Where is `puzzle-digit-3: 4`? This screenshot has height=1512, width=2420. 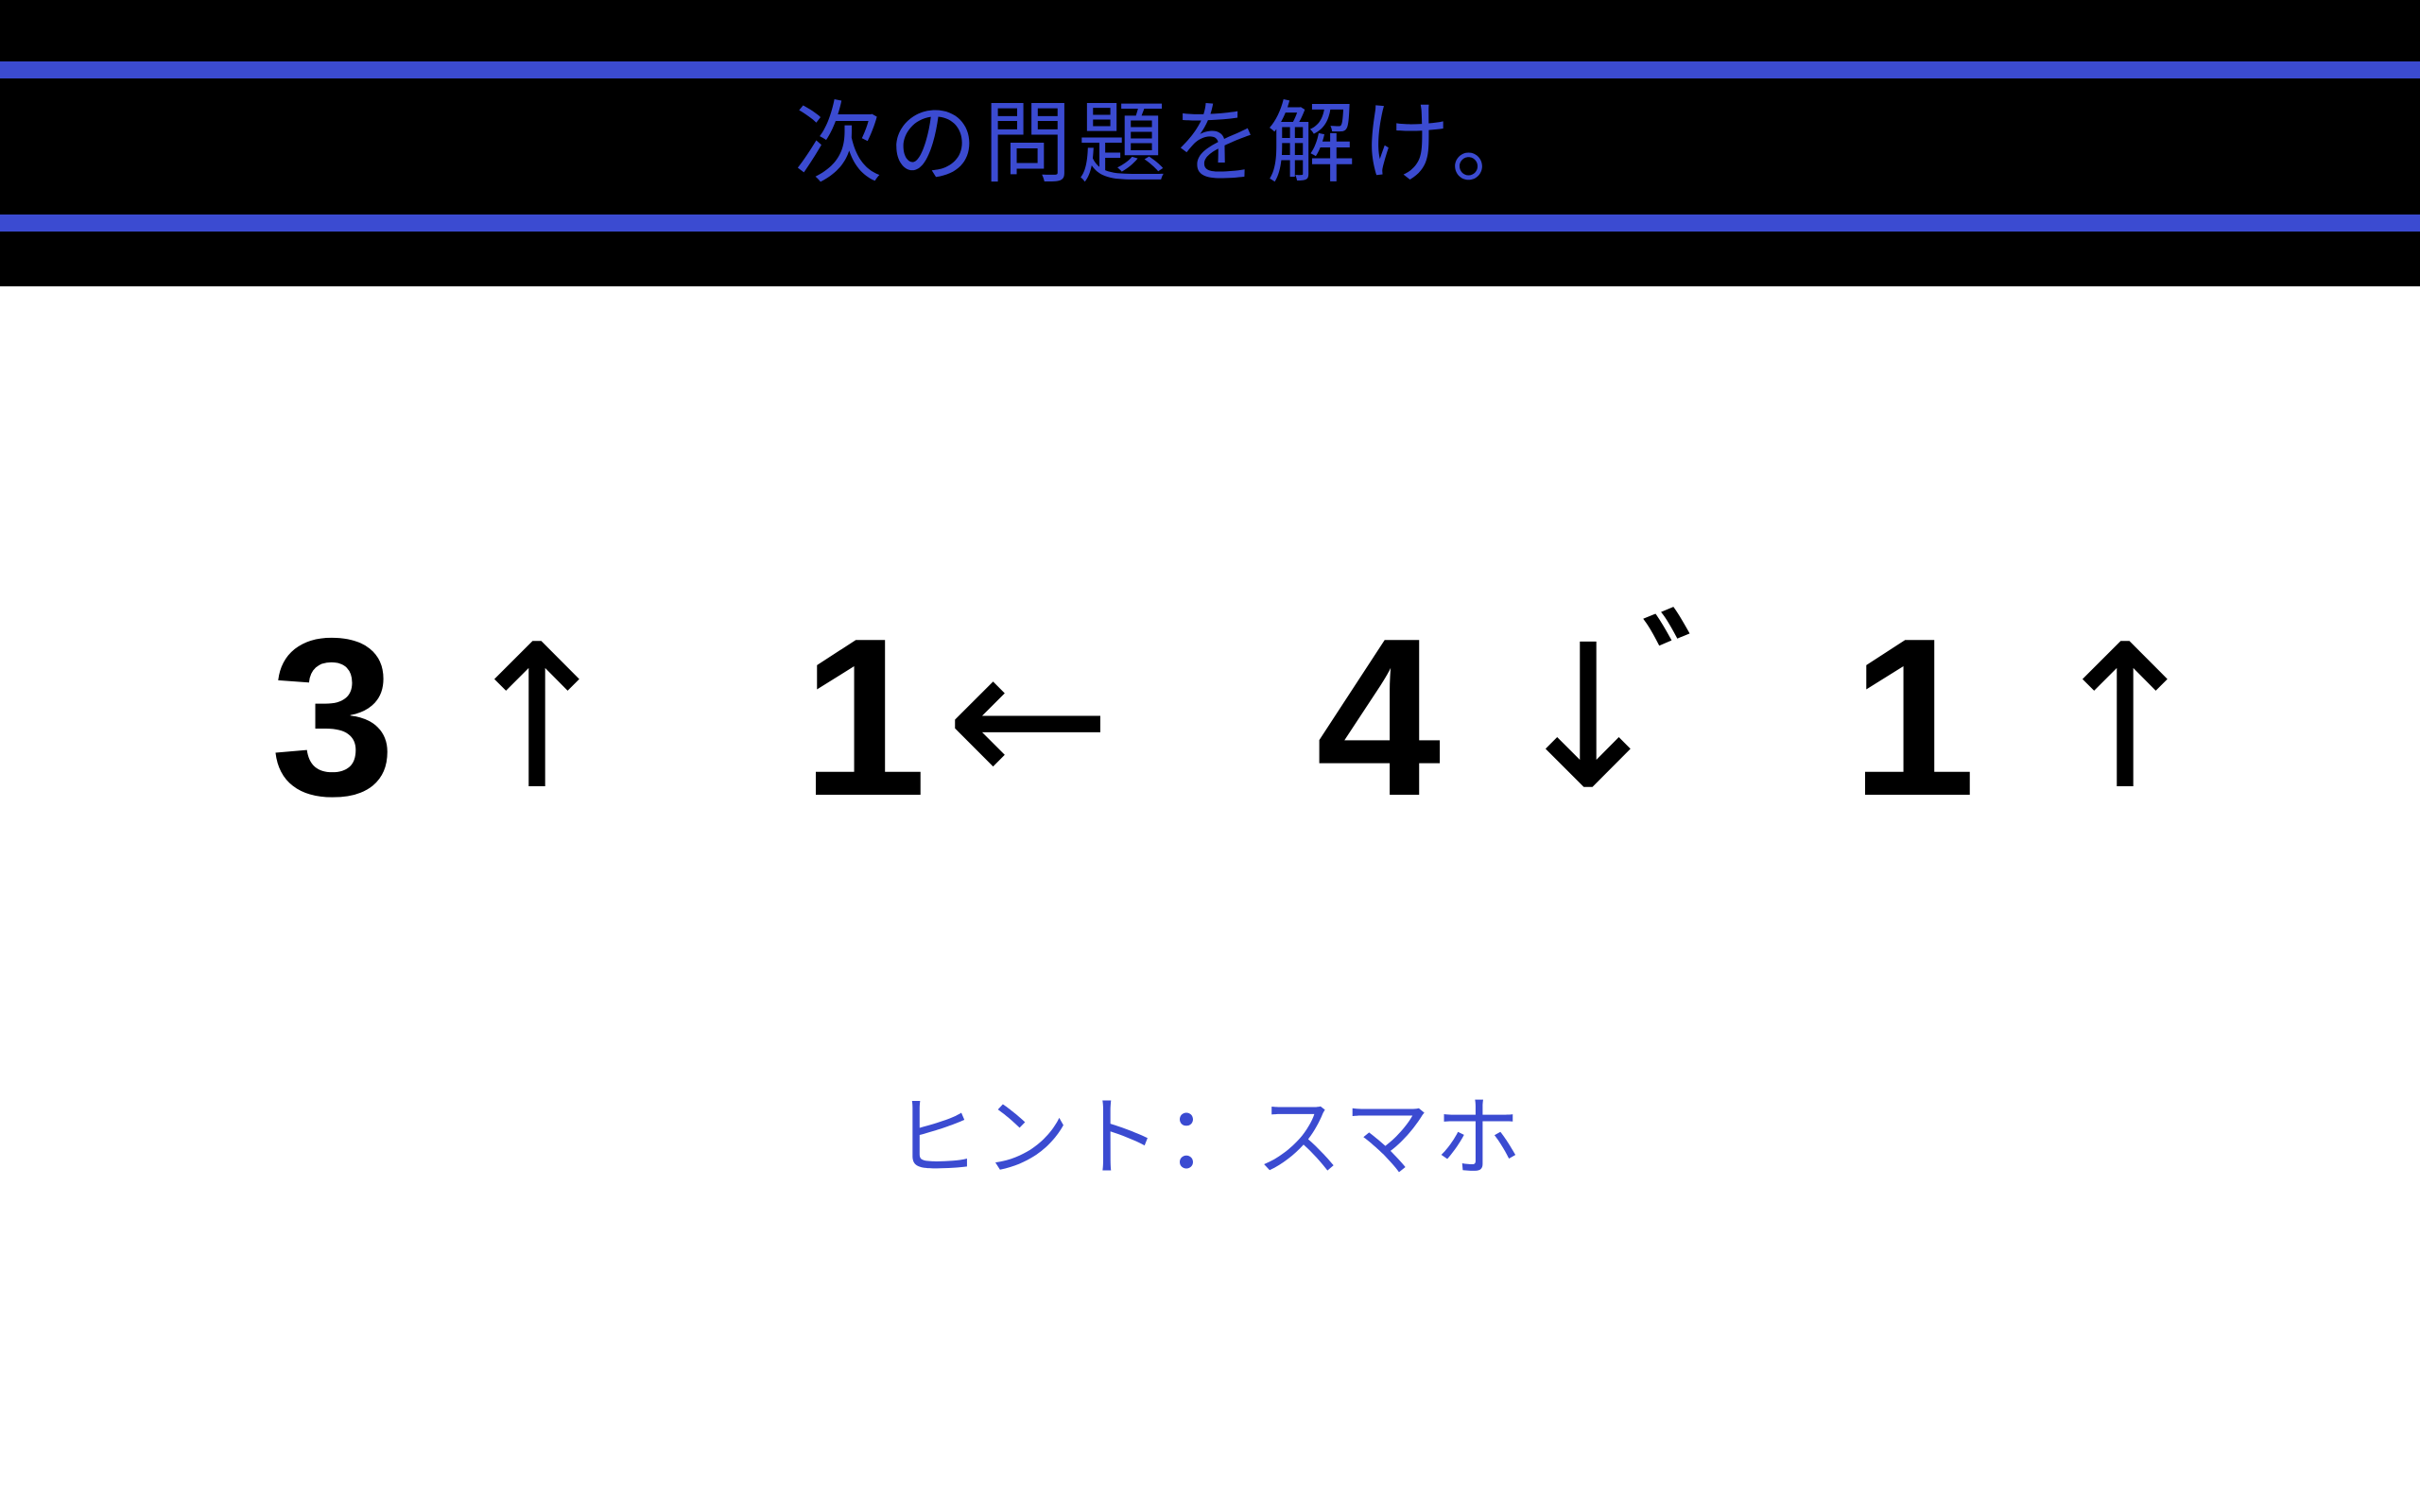 puzzle-digit-3: 4 is located at coordinates (1379, 718).